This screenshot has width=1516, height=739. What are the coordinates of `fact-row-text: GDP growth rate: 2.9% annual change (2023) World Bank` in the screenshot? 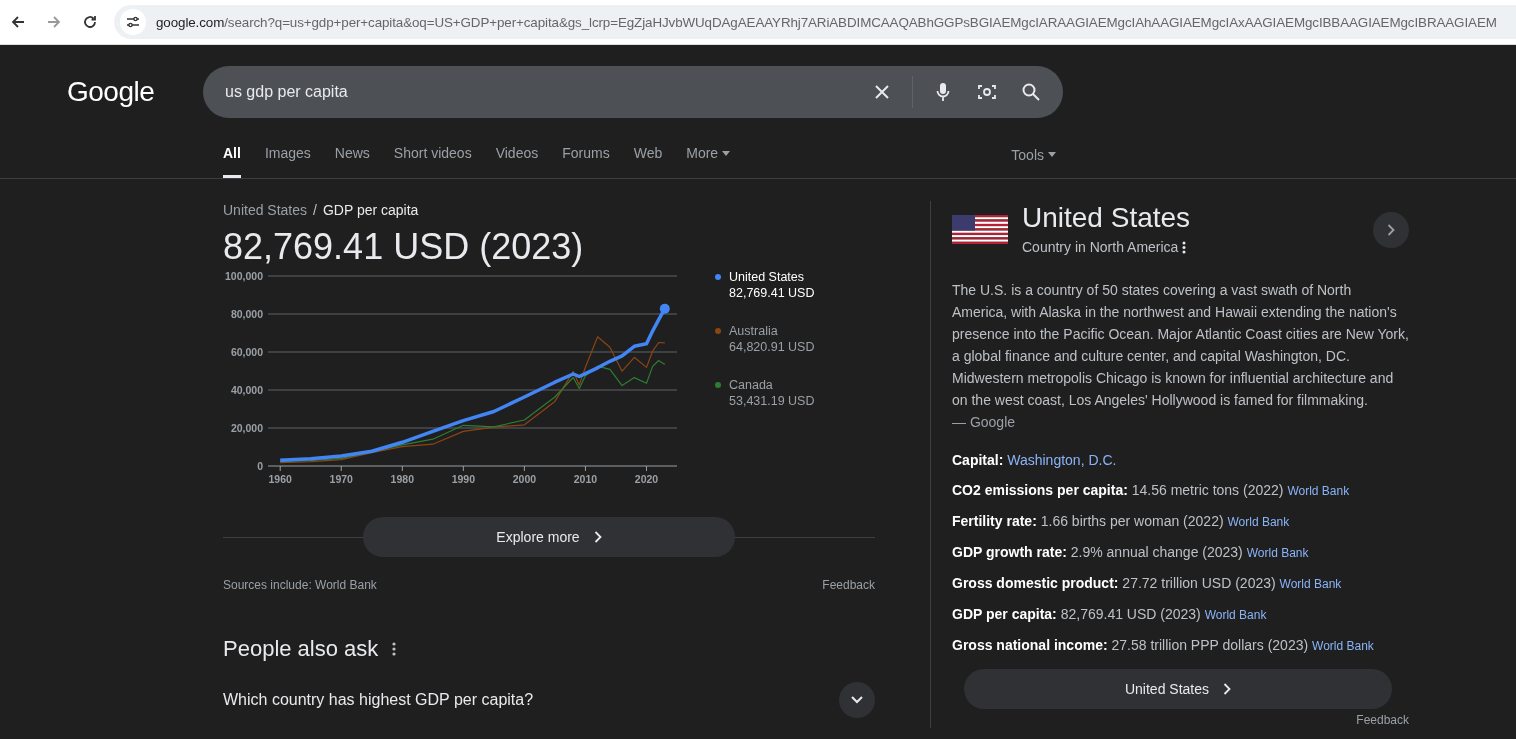 It's located at (1131, 552).